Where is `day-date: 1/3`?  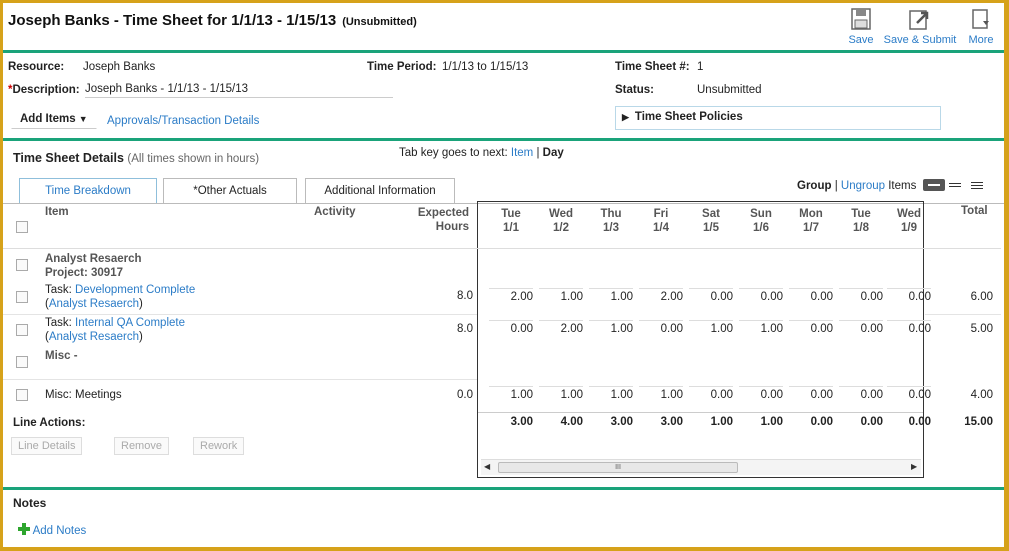
day-date: 1/3 is located at coordinates (611, 228).